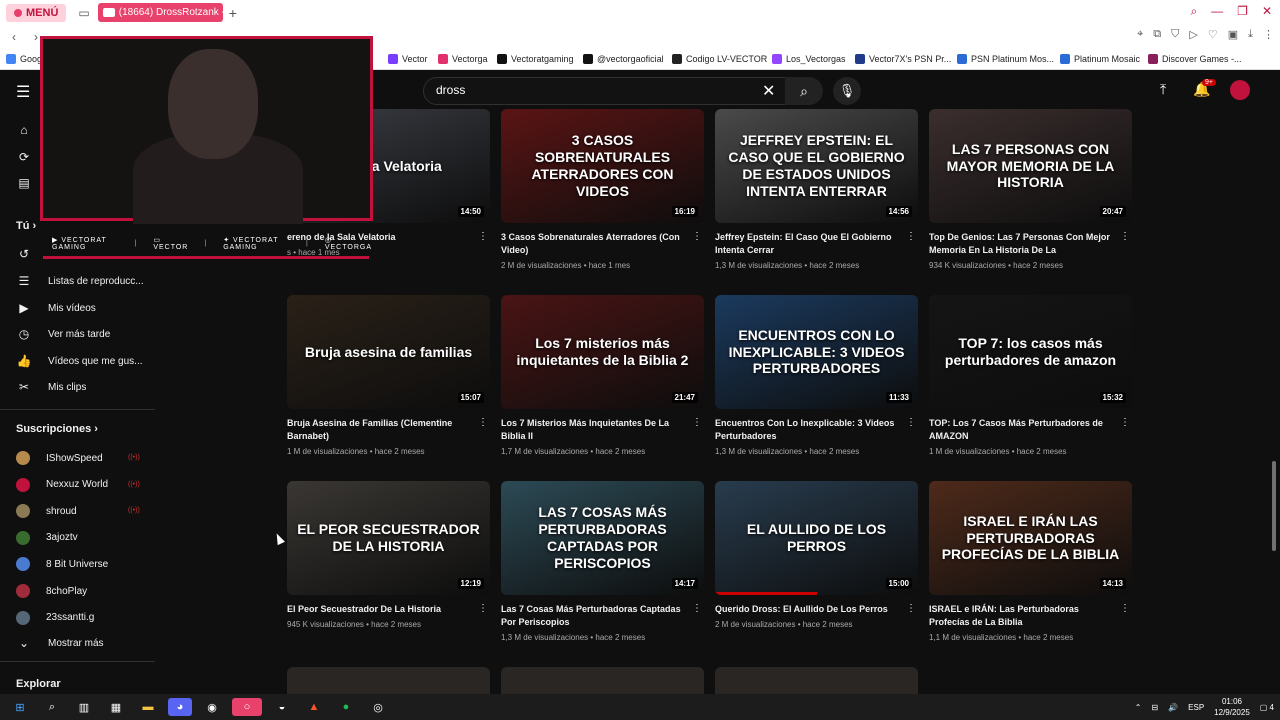 The image size is (1280, 720). Describe the element at coordinates (623, 58) in the screenshot. I see `bookmark-item: @vectorgaoficial` at that location.